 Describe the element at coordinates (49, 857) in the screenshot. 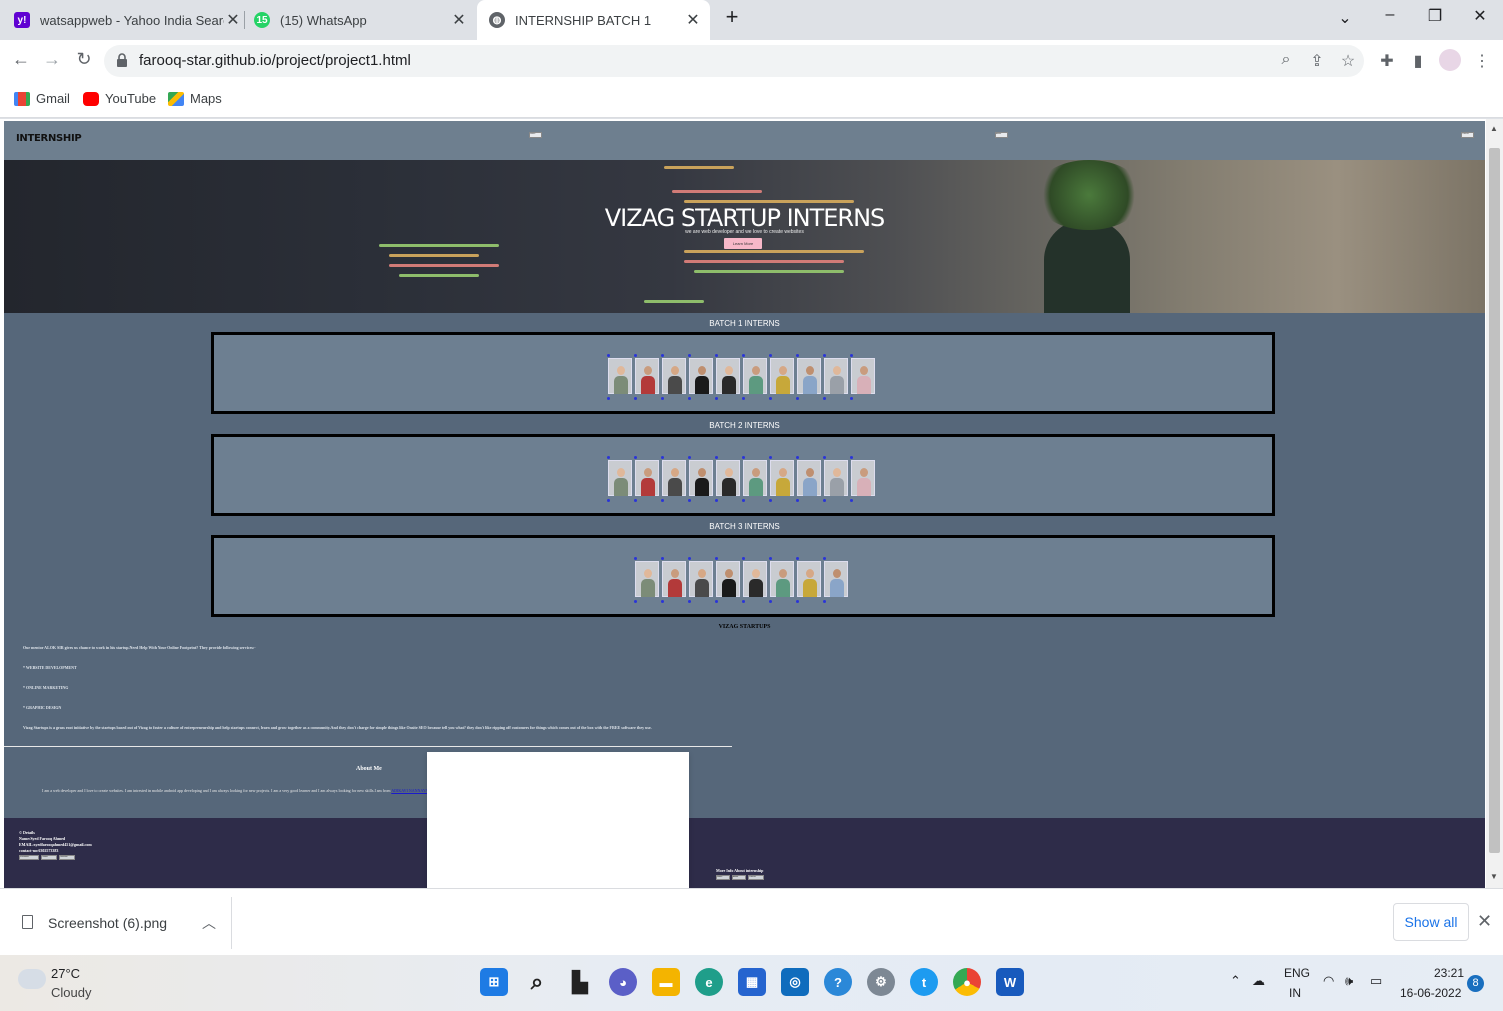

I see `twitter-button: Twitter` at that location.